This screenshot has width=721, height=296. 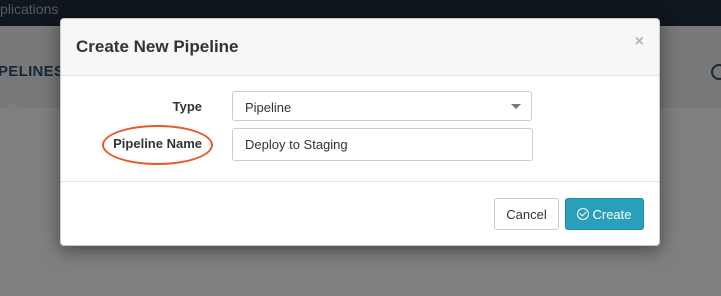 I want to click on footer-divider, so click(x=360, y=181).